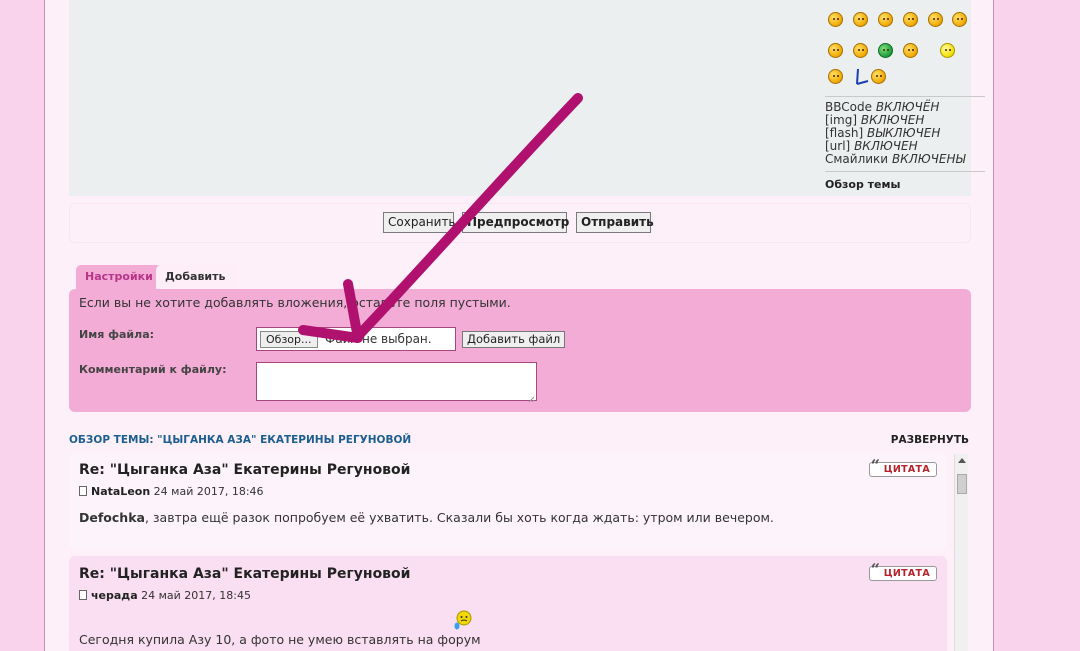  Describe the element at coordinates (153, 369) in the screenshot. I see `comment-label: Комментарий к файлу:` at that location.